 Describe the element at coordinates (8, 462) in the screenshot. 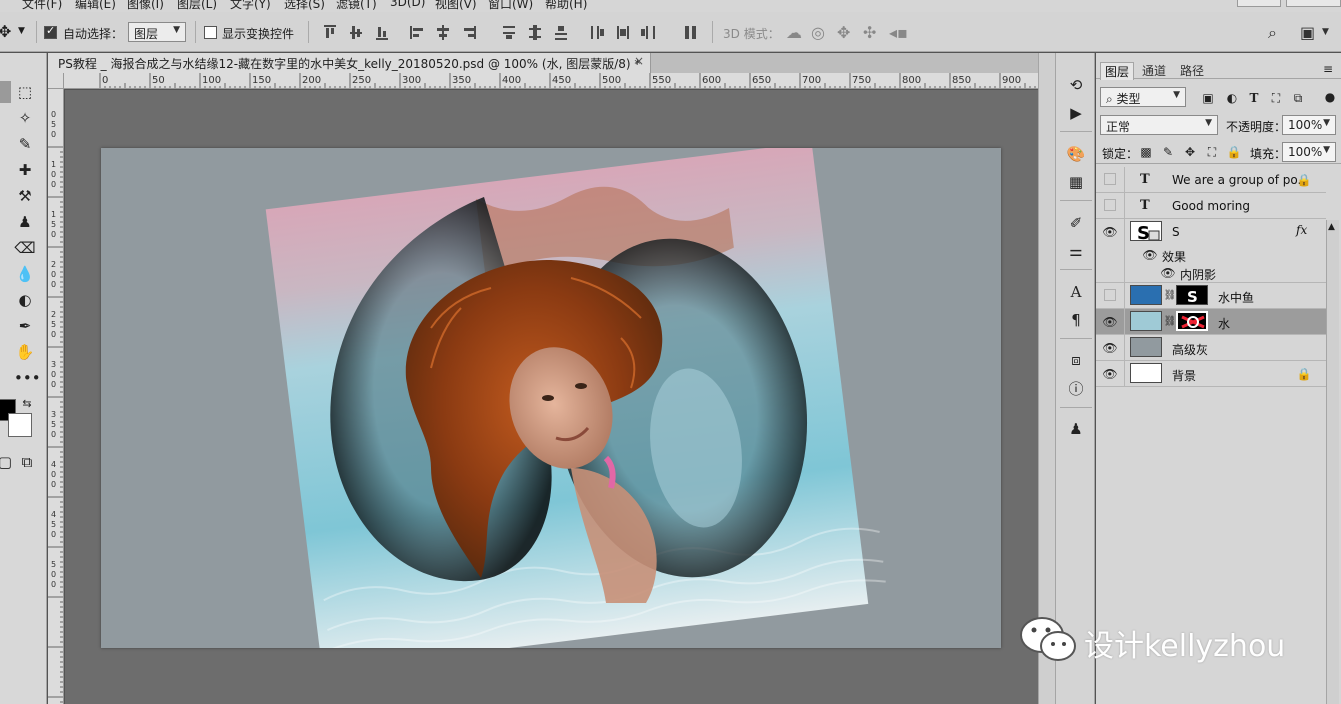

I see `quick-mask-icon: ▢` at that location.